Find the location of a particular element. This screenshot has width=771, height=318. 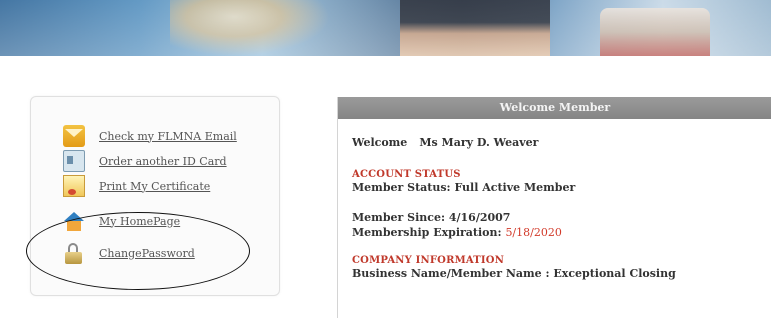

id-card-icon is located at coordinates (74, 161).